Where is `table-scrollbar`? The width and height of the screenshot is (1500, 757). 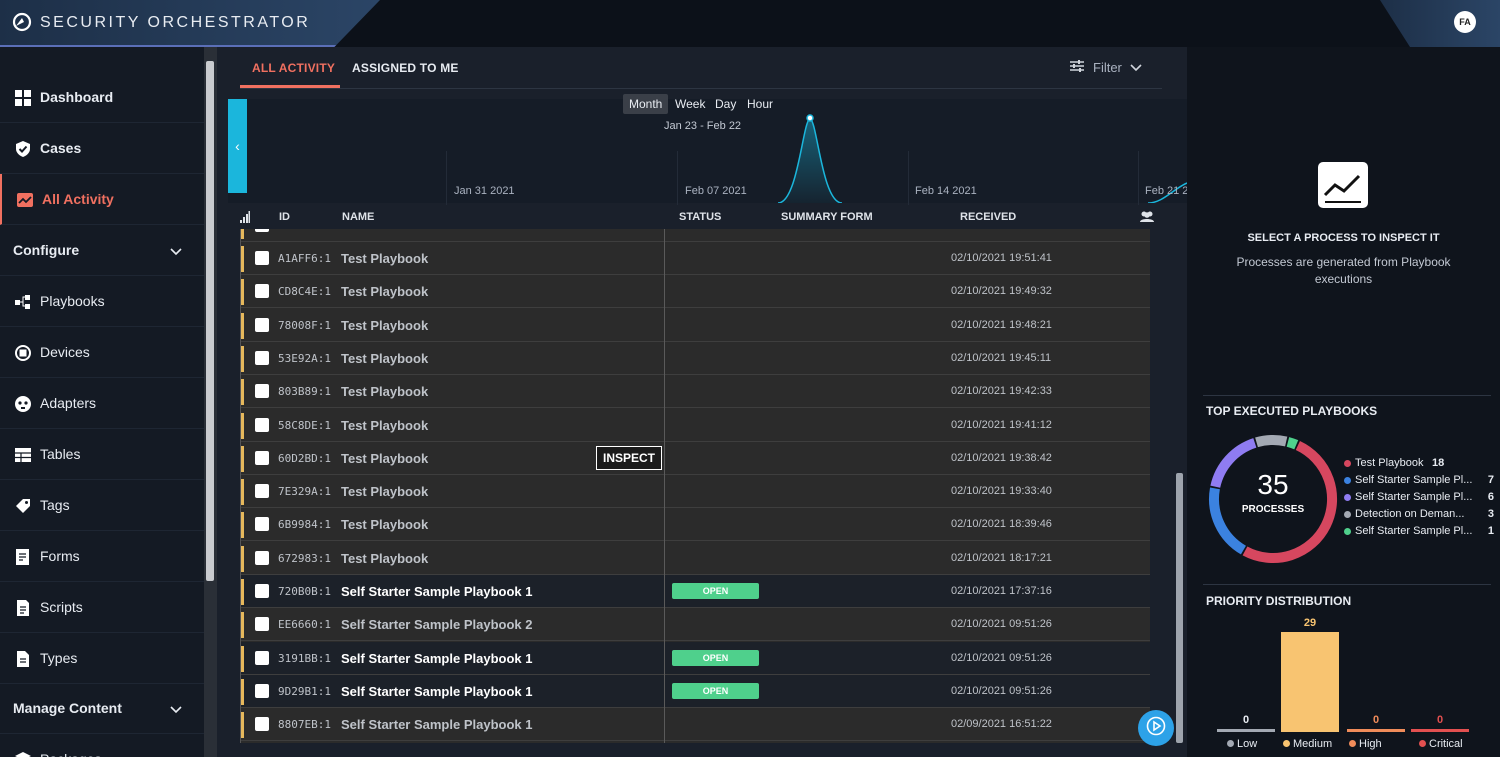 table-scrollbar is located at coordinates (1179, 493).